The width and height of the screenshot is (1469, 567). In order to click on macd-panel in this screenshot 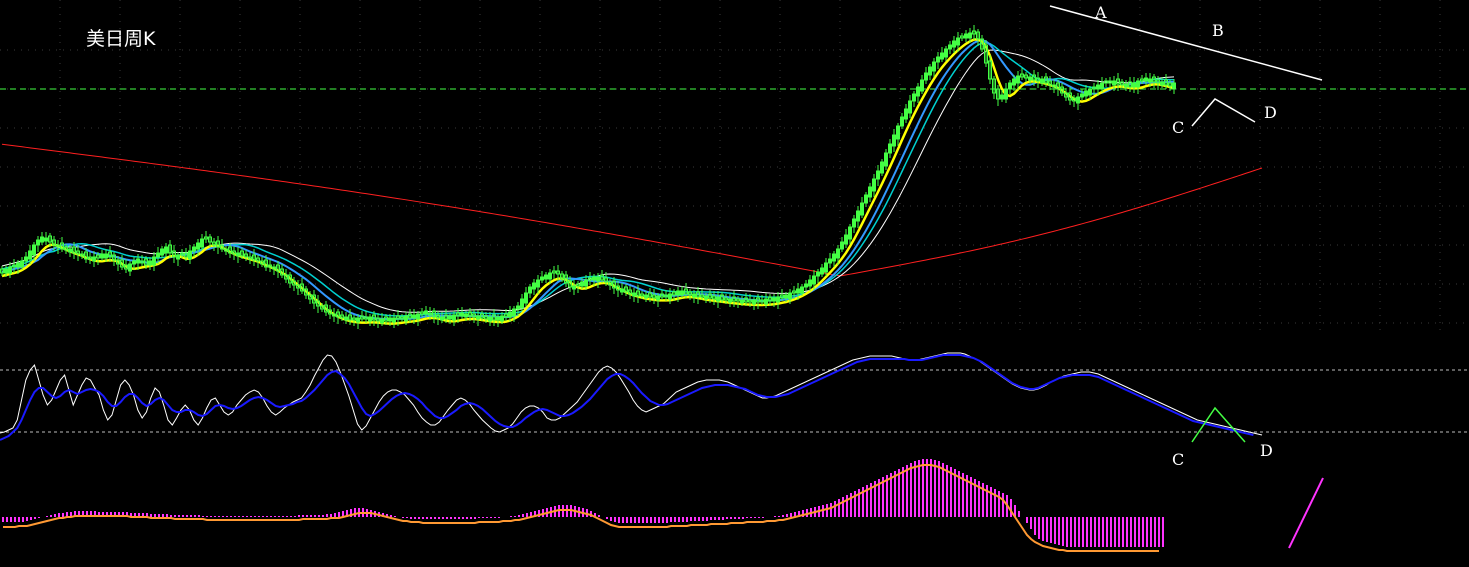, I will do `click(663, 505)`.